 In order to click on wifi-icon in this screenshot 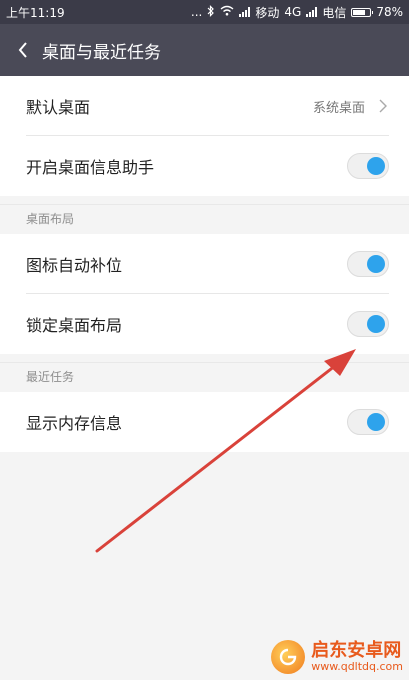, I will do `click(227, 12)`.